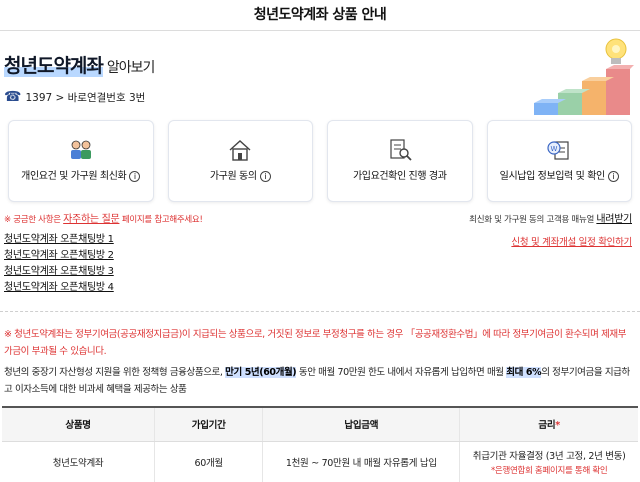  I want to click on open-chat-link-4: 청년도약계좌 오픈채팅방 4, so click(59, 288).